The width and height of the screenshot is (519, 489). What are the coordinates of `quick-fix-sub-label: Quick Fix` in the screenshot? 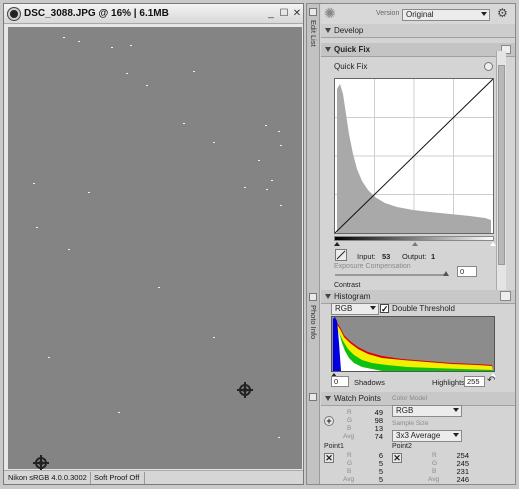 It's located at (351, 66).